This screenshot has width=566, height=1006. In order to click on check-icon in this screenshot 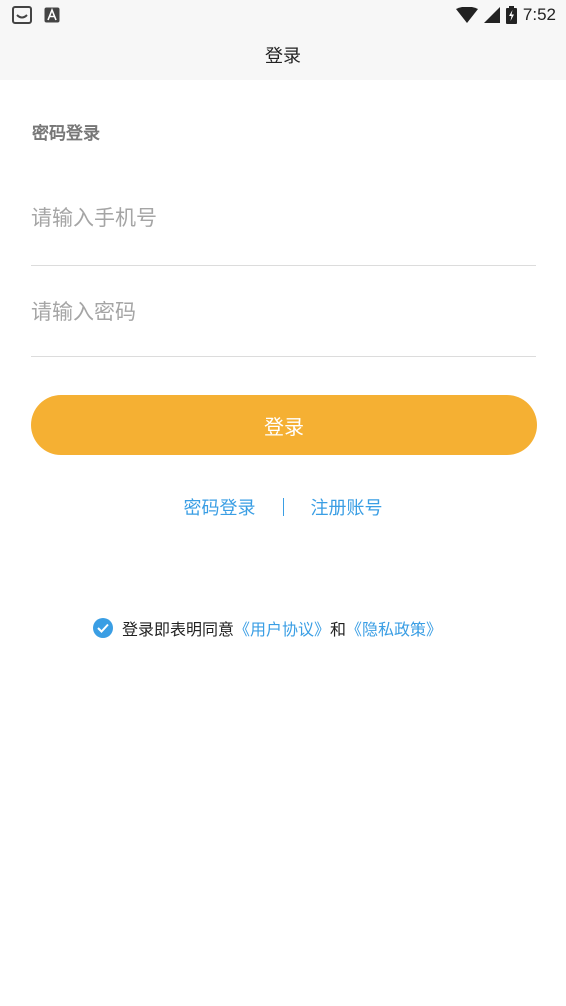, I will do `click(103, 628)`.